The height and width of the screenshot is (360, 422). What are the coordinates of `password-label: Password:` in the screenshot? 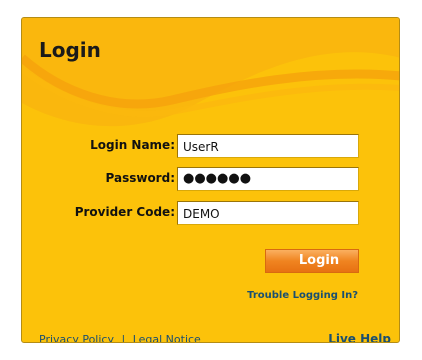 It's located at (140, 178).